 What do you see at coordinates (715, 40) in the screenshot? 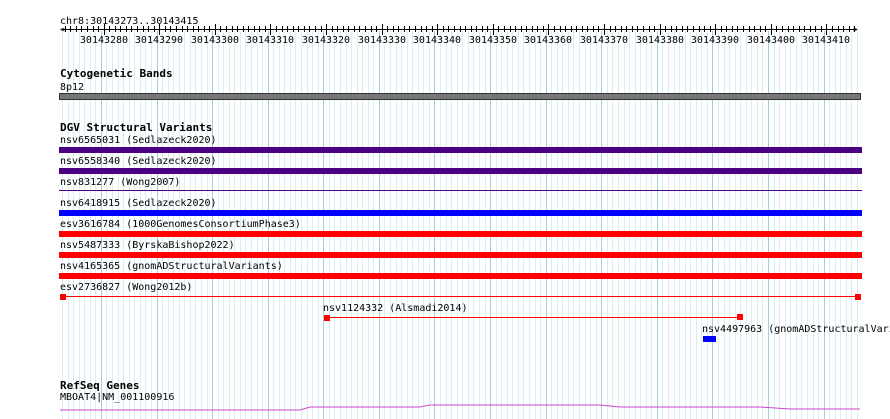
I see `ruler-tick-label: 30143390` at bounding box center [715, 40].